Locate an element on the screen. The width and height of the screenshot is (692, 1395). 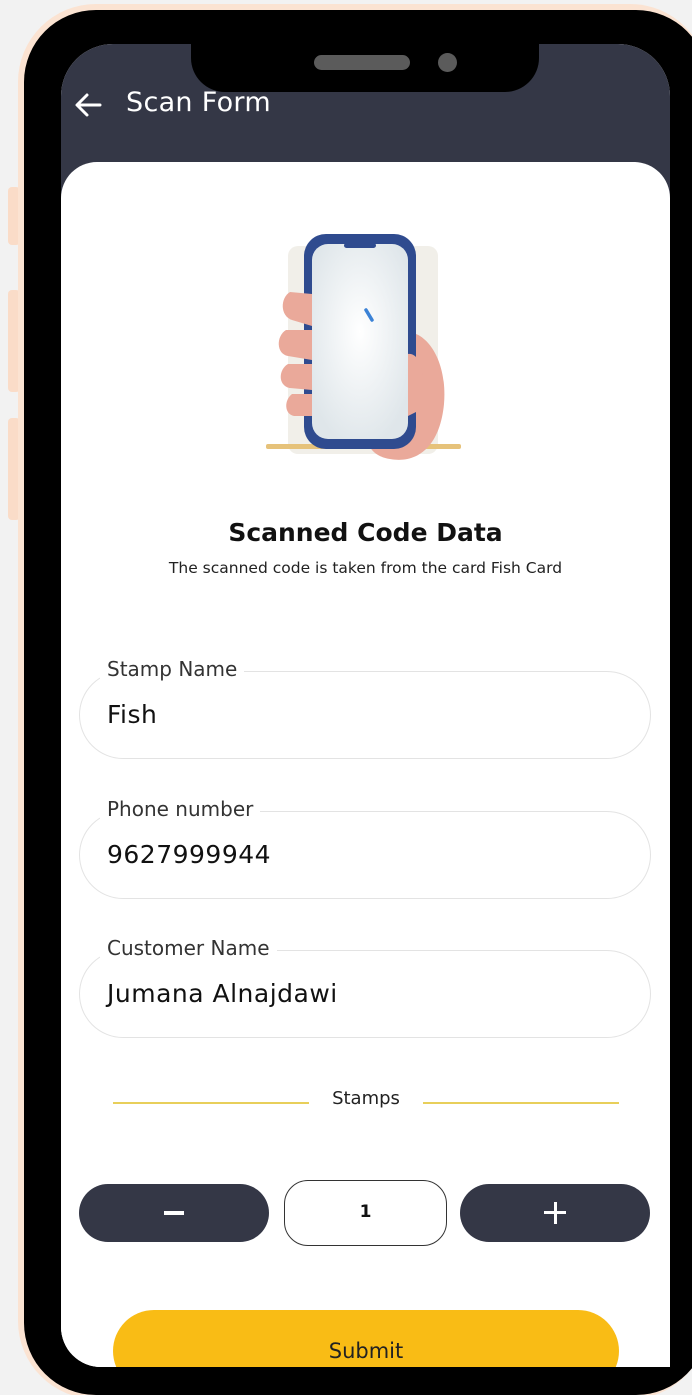
scanned-data-title: Scanned Code Data is located at coordinates (365, 532).